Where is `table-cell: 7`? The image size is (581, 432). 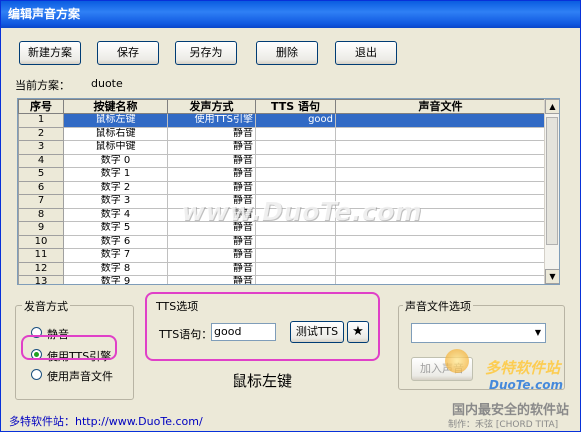
table-cell: 7 is located at coordinates (41, 201).